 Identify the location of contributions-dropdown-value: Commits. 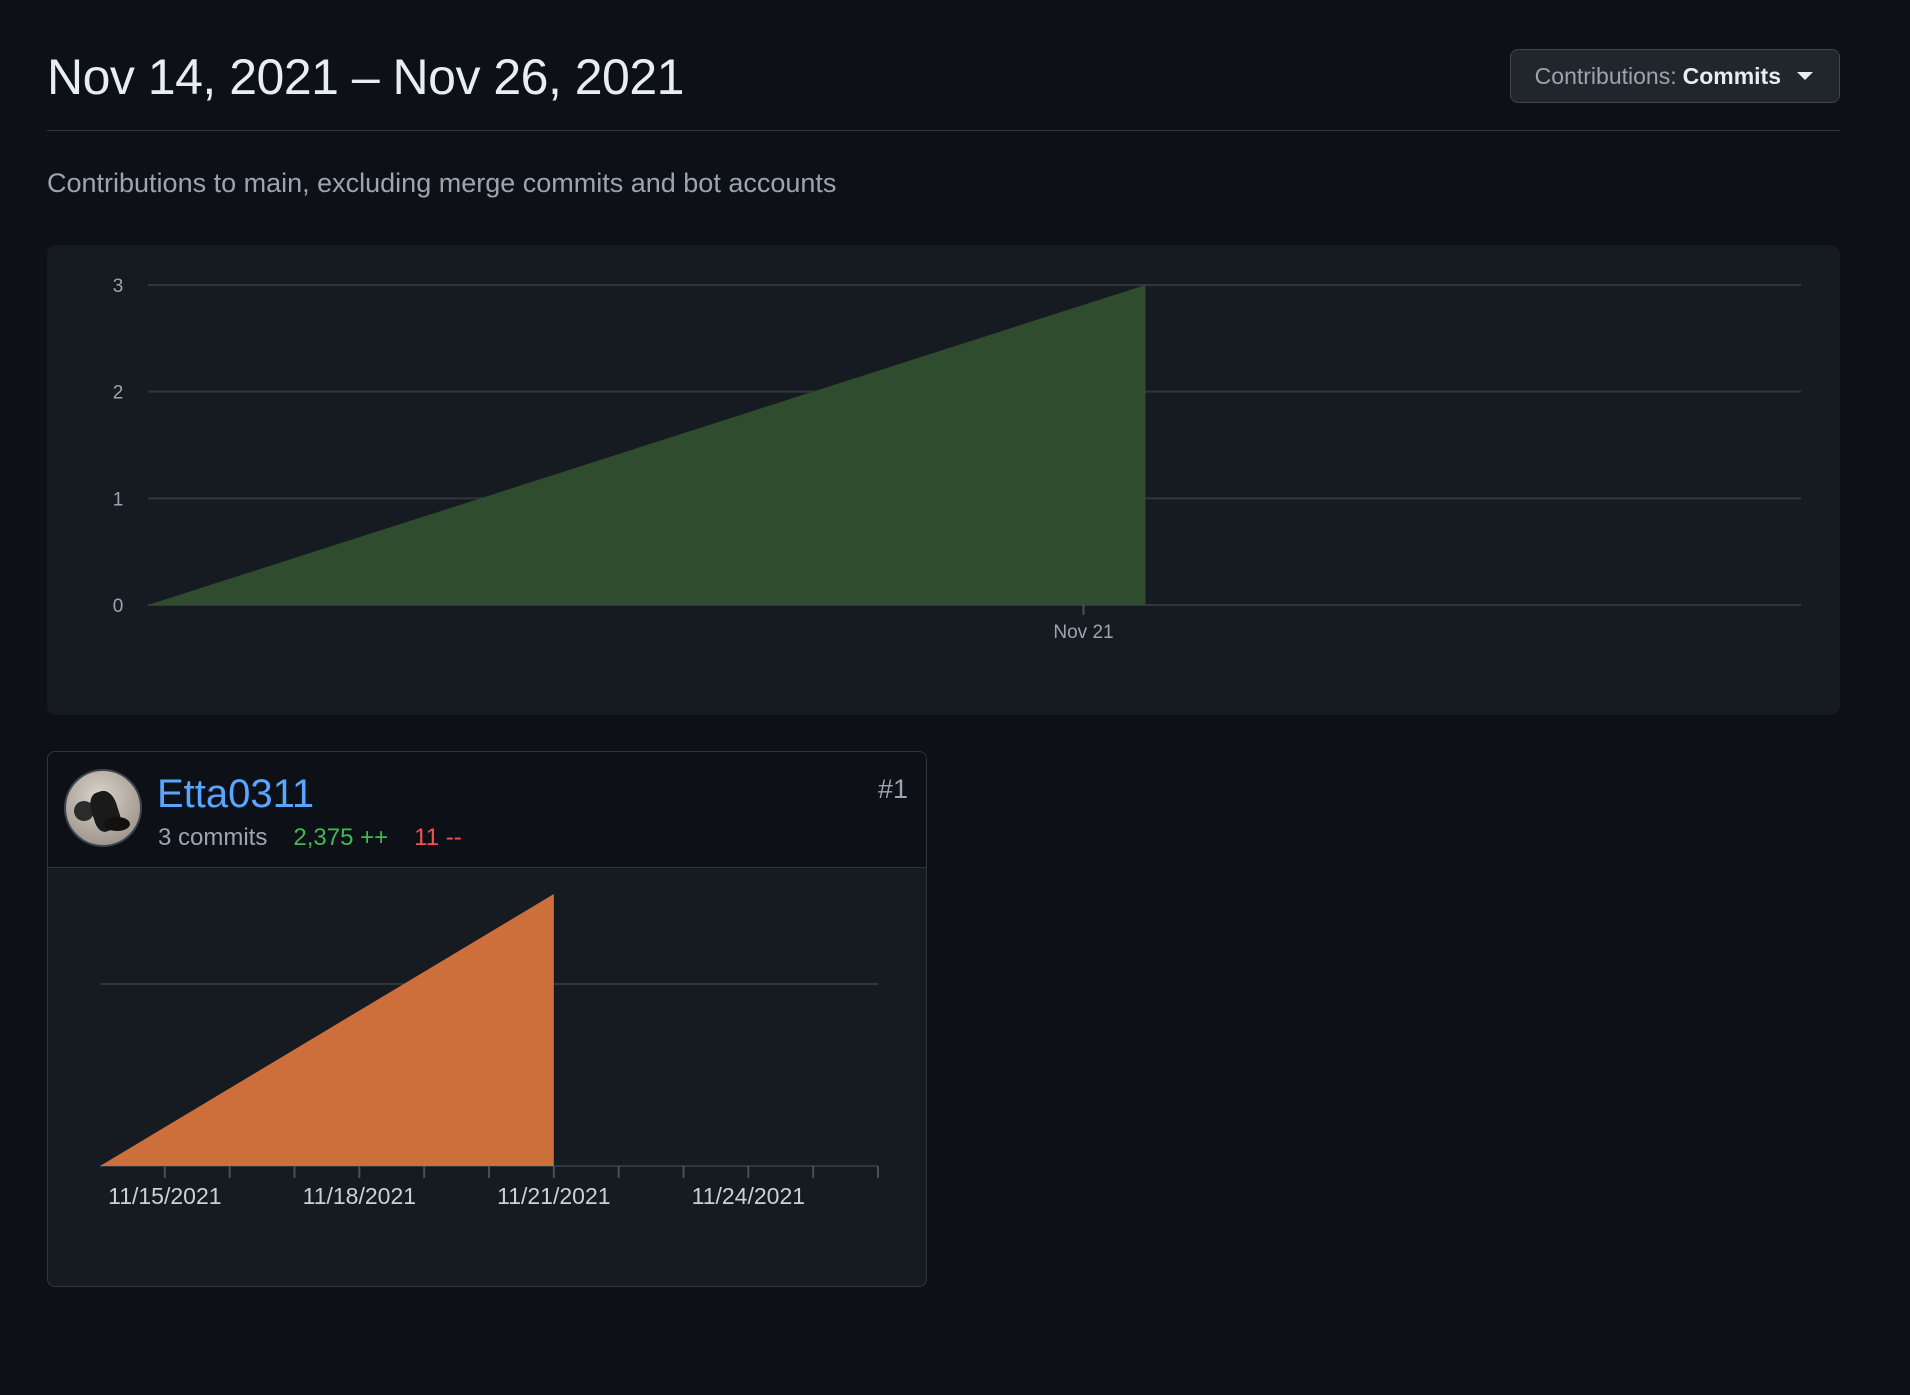
(1731, 75).